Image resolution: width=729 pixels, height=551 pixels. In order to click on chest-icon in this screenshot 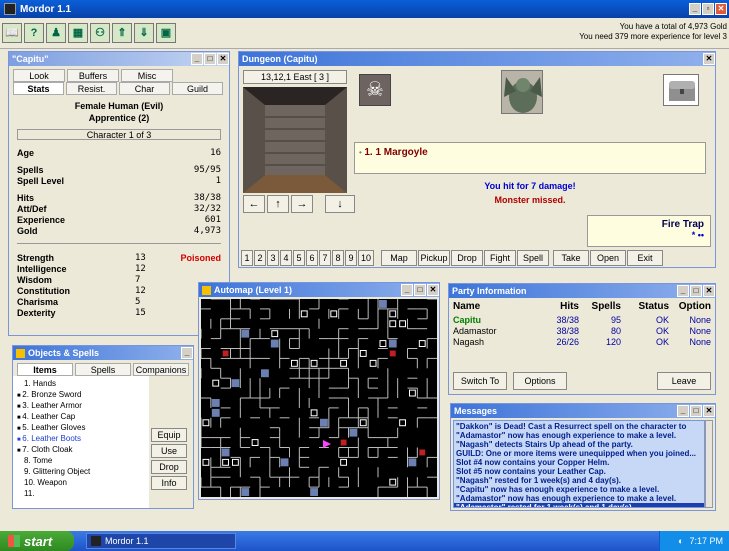, I will do `click(681, 90)`.